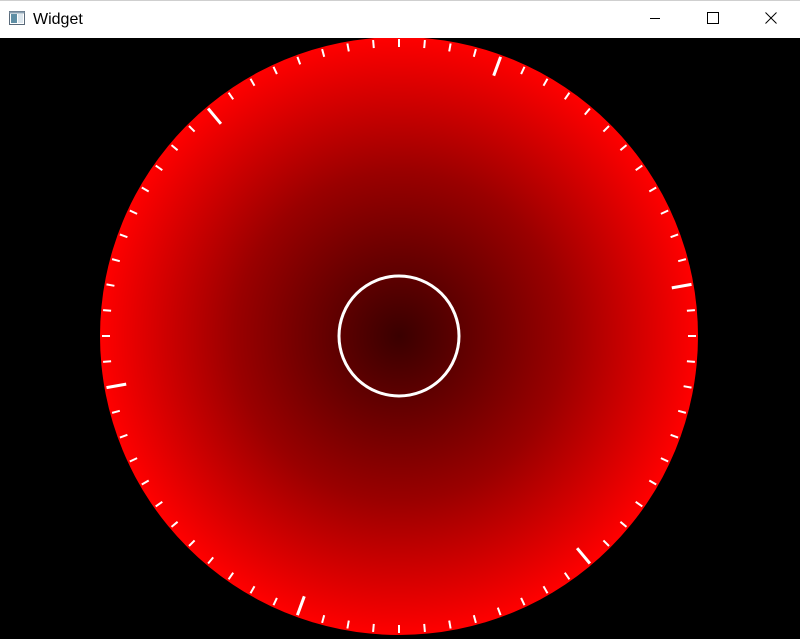 The width and height of the screenshot is (800, 639). I want to click on maximize-icon, so click(713, 20).